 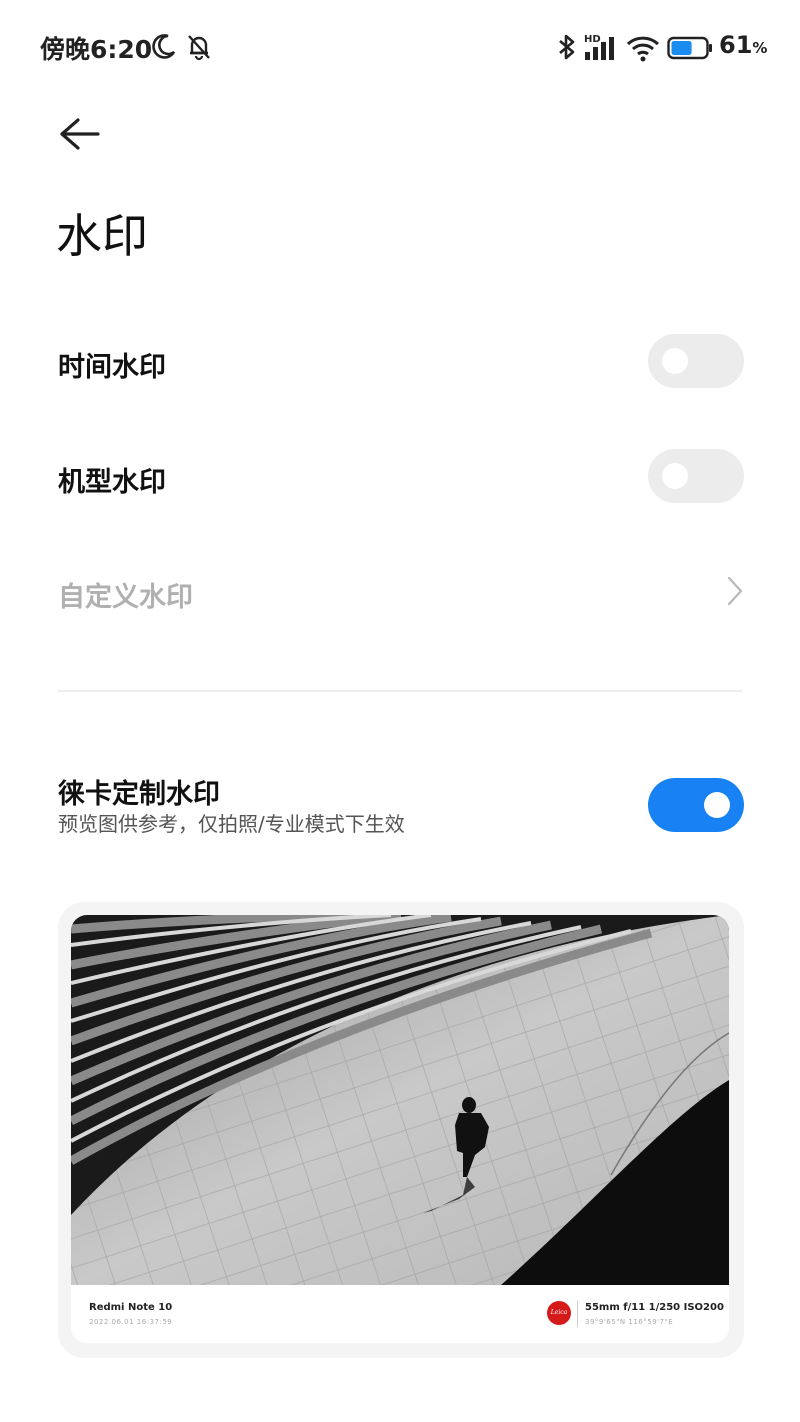 I want to click on setting-row-leica-watermark: 徕卡定制水印 预览图供参考，仅拍照/专业模式下生效, so click(x=401, y=803).